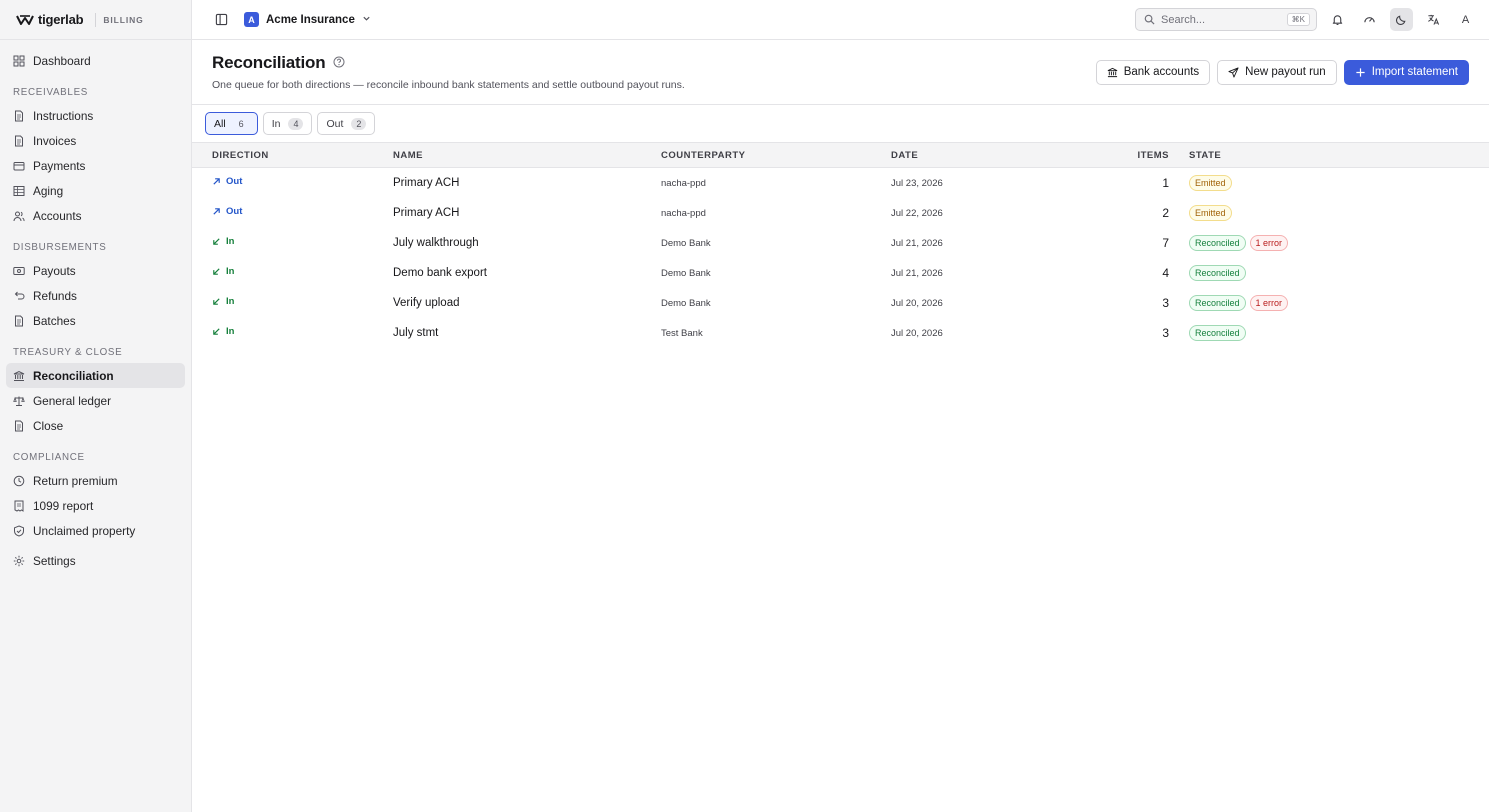  I want to click on sidebar-item-label: Reconciliation, so click(73, 375).